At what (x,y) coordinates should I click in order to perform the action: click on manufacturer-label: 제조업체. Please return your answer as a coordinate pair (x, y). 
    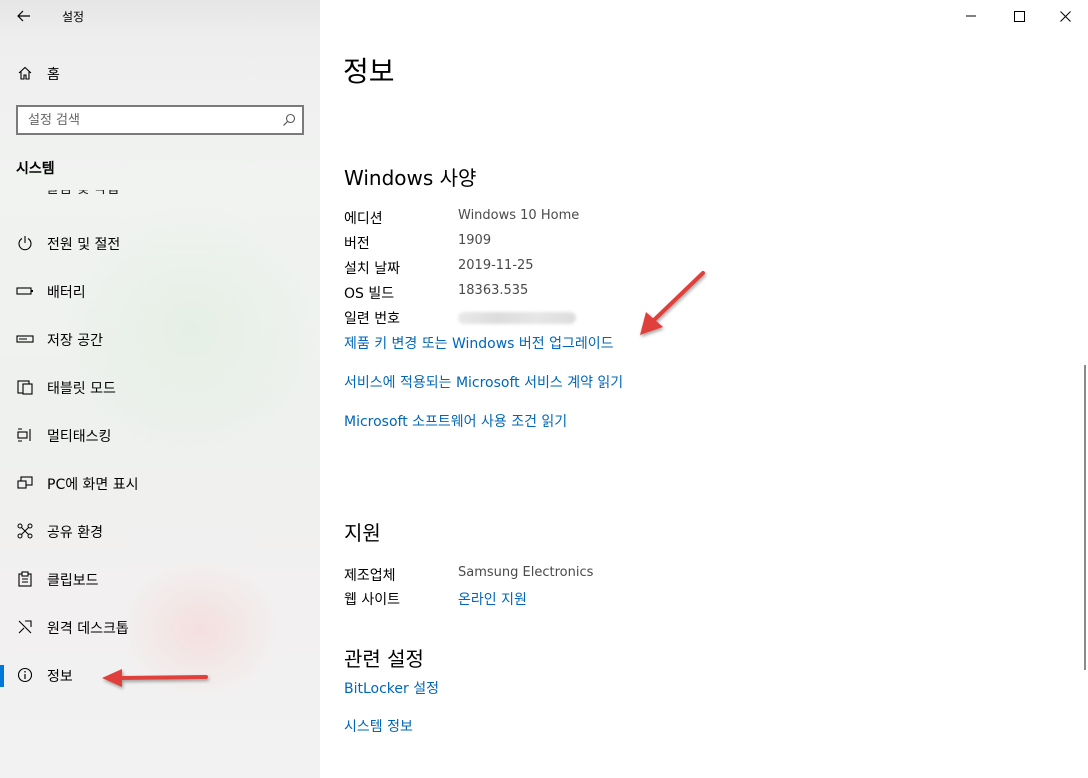
    Looking at the image, I should click on (370, 576).